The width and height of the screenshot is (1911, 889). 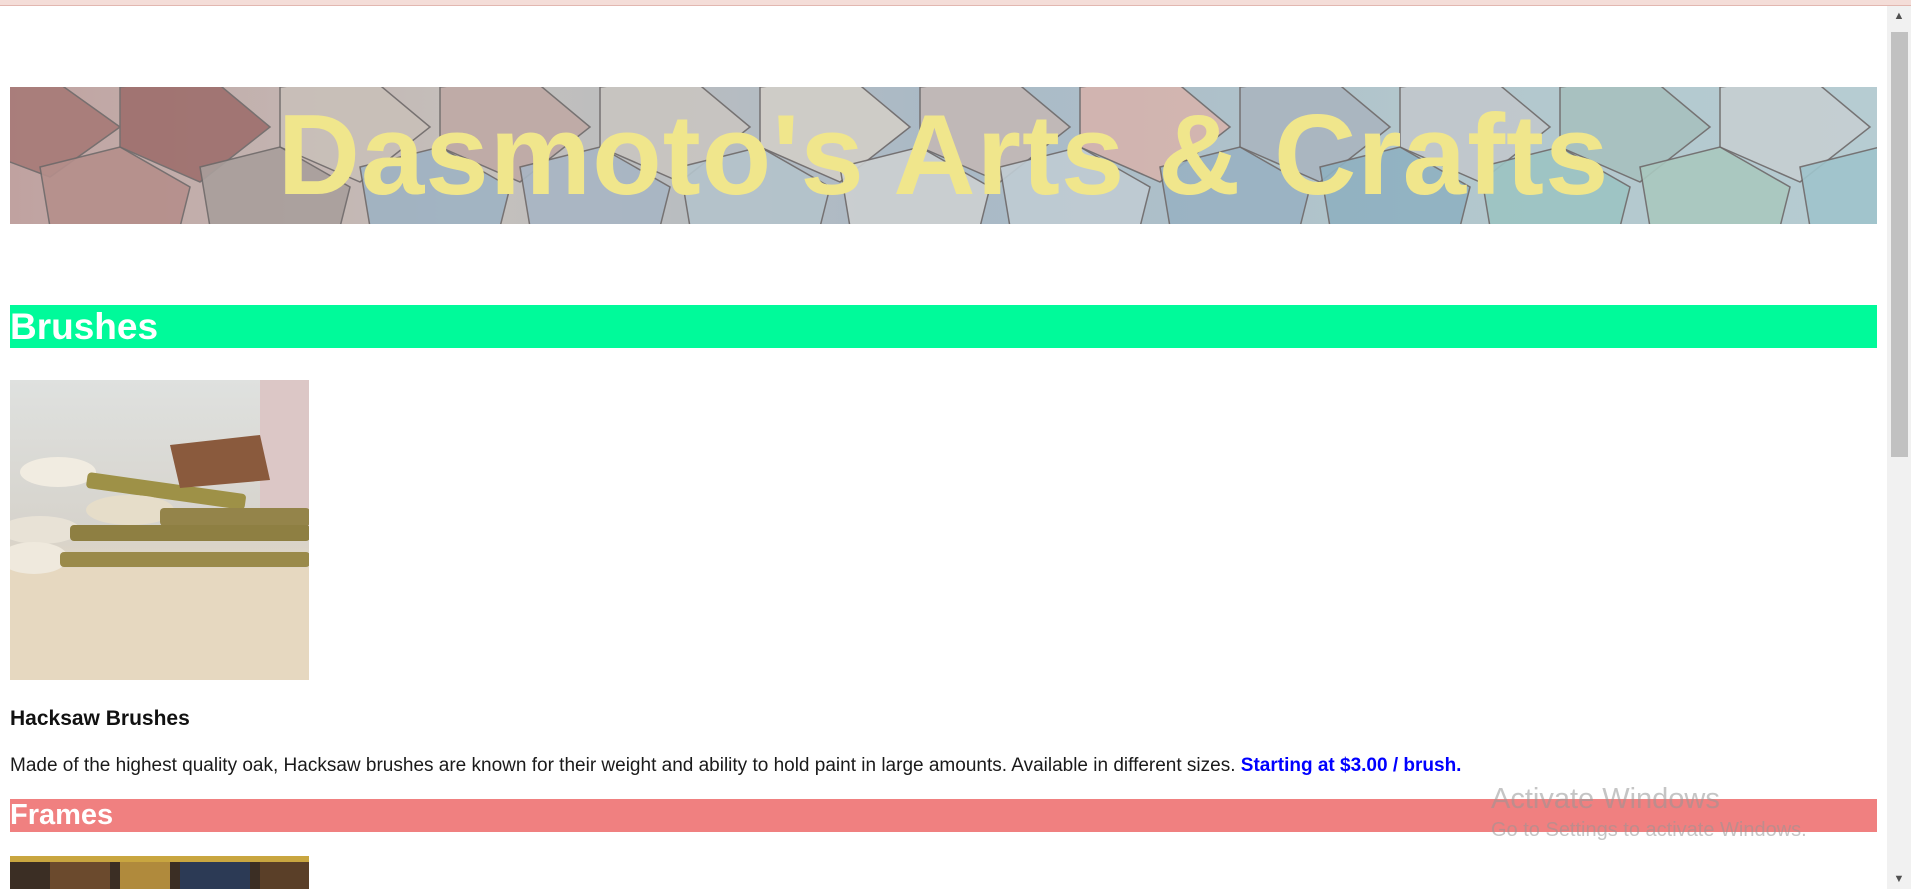 I want to click on brushes-product-image, so click(x=159, y=530).